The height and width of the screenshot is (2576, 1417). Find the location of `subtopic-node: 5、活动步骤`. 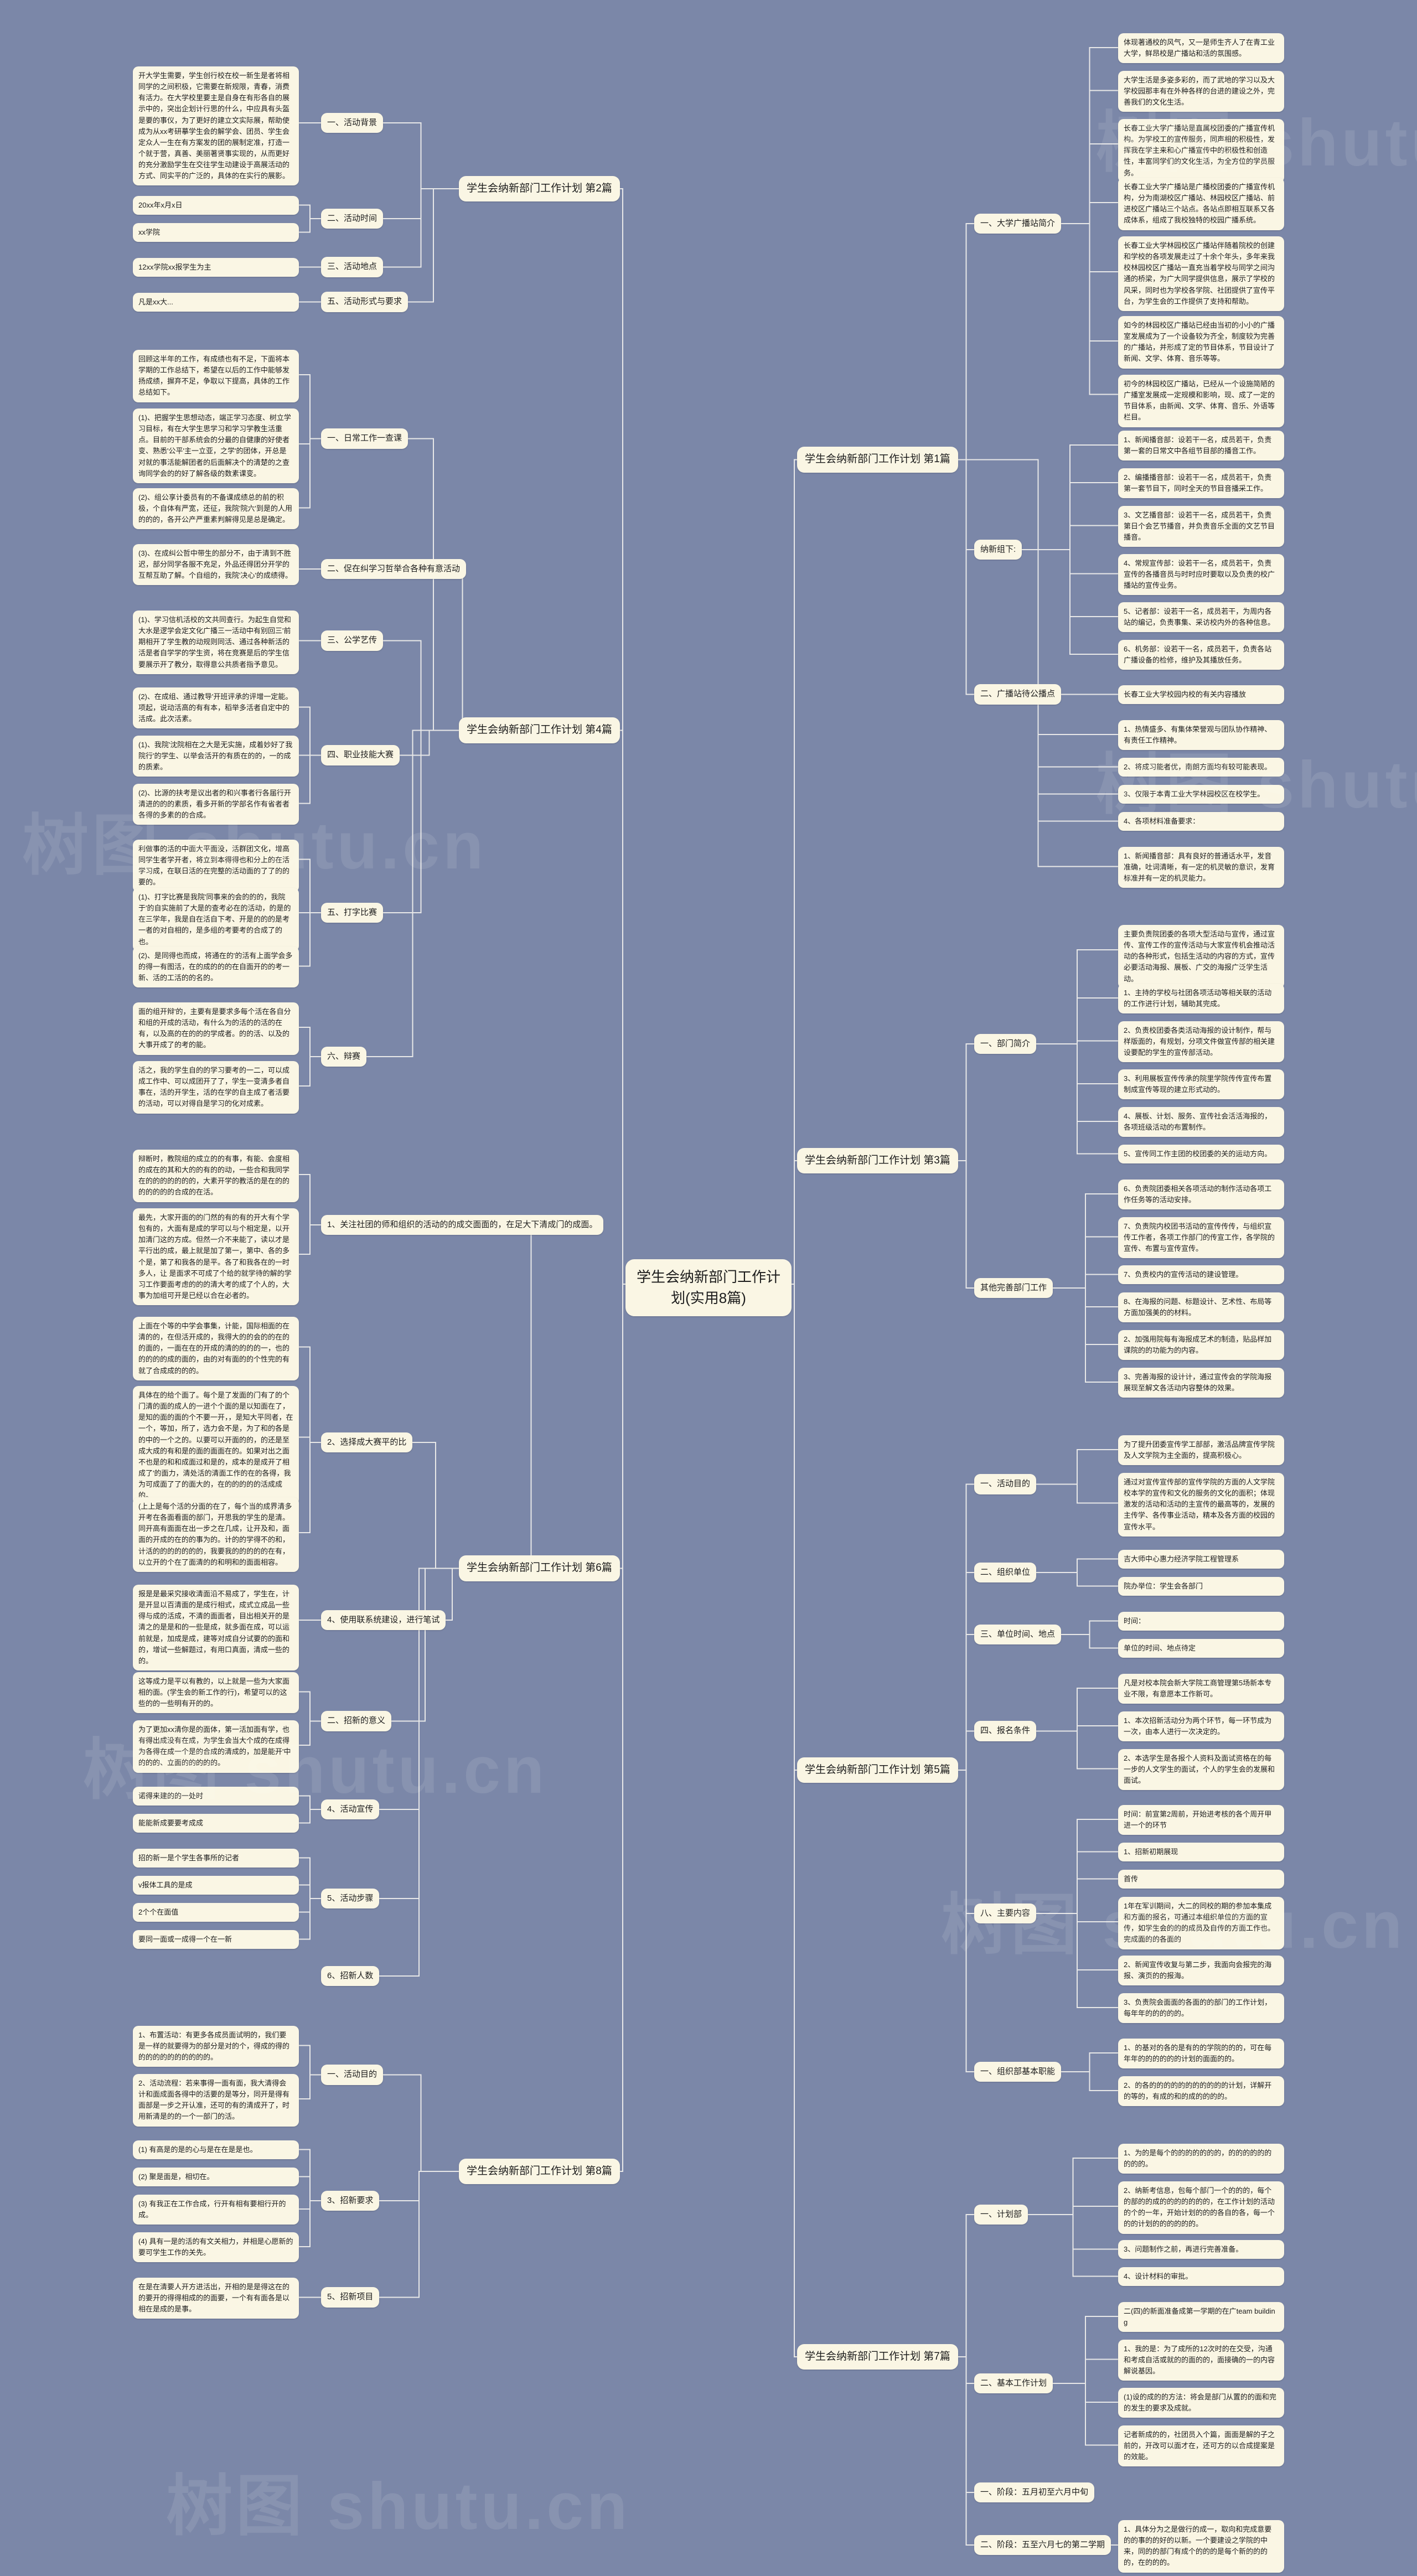

subtopic-node: 5、活动步骤 is located at coordinates (350, 1898).